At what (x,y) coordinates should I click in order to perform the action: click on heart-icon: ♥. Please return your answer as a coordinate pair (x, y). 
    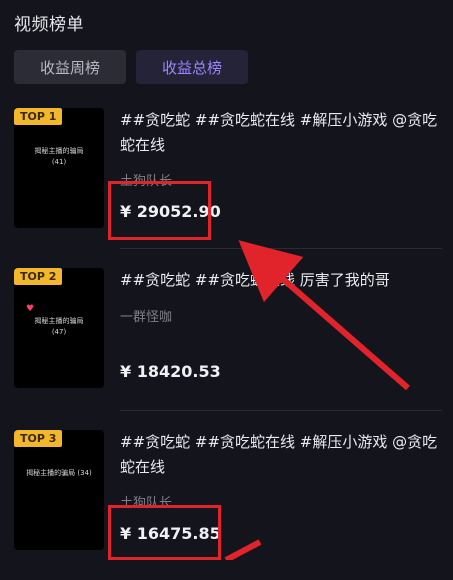
    Looking at the image, I should click on (30, 309).